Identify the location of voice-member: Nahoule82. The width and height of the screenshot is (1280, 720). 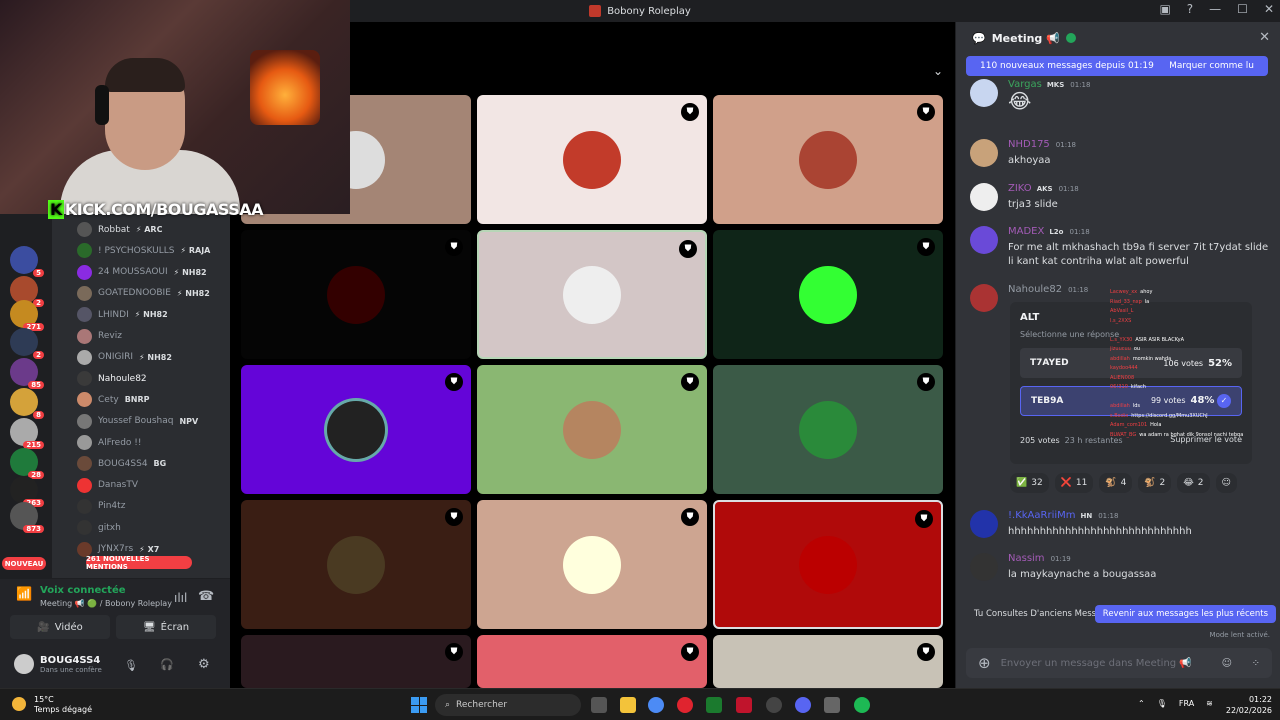
(112, 379).